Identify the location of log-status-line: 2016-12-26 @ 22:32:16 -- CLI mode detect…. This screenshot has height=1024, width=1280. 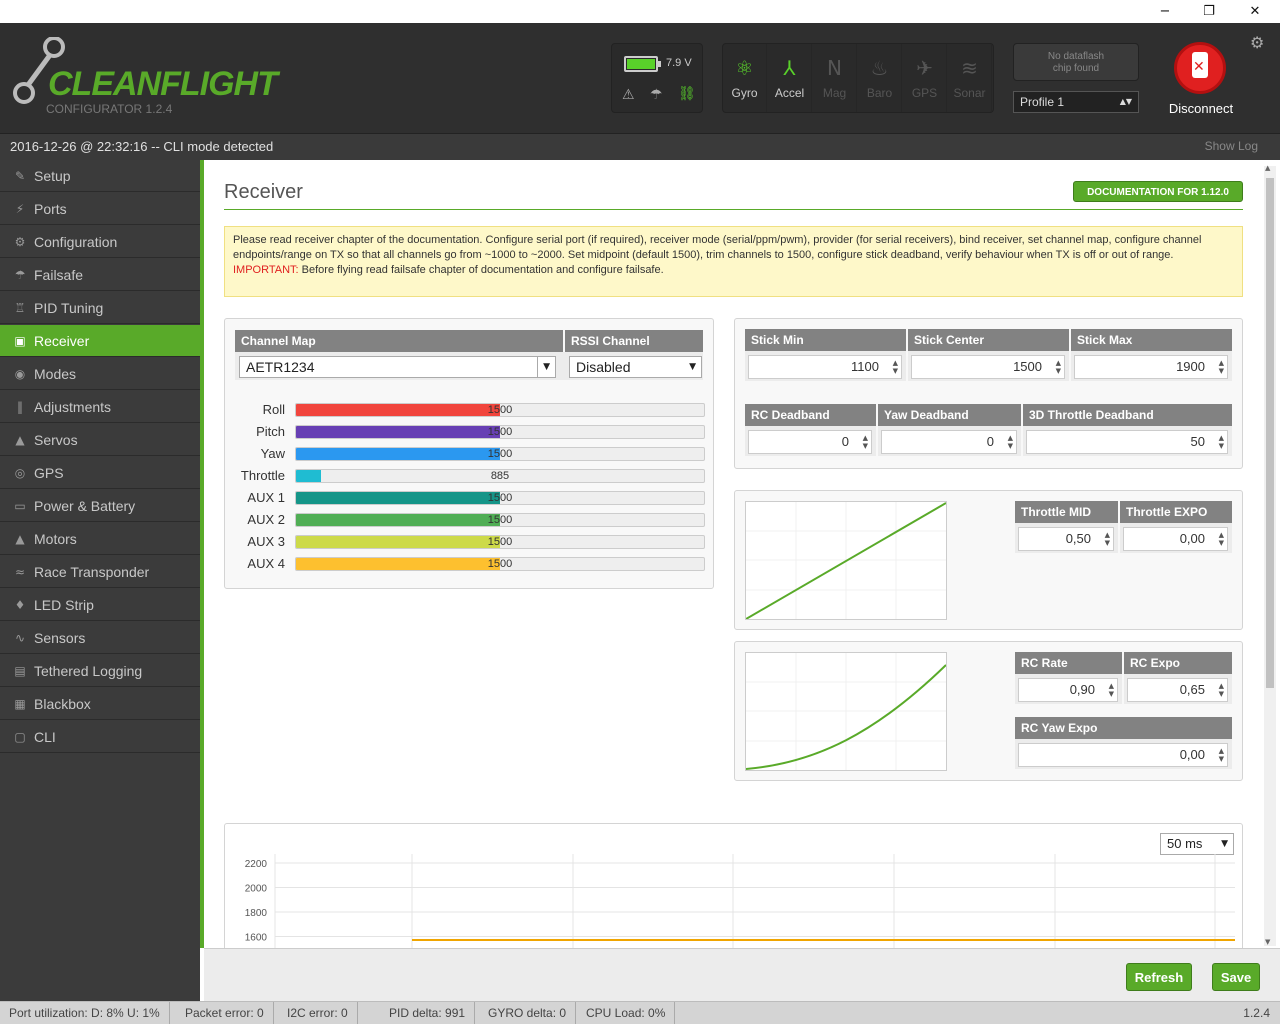
(640, 146).